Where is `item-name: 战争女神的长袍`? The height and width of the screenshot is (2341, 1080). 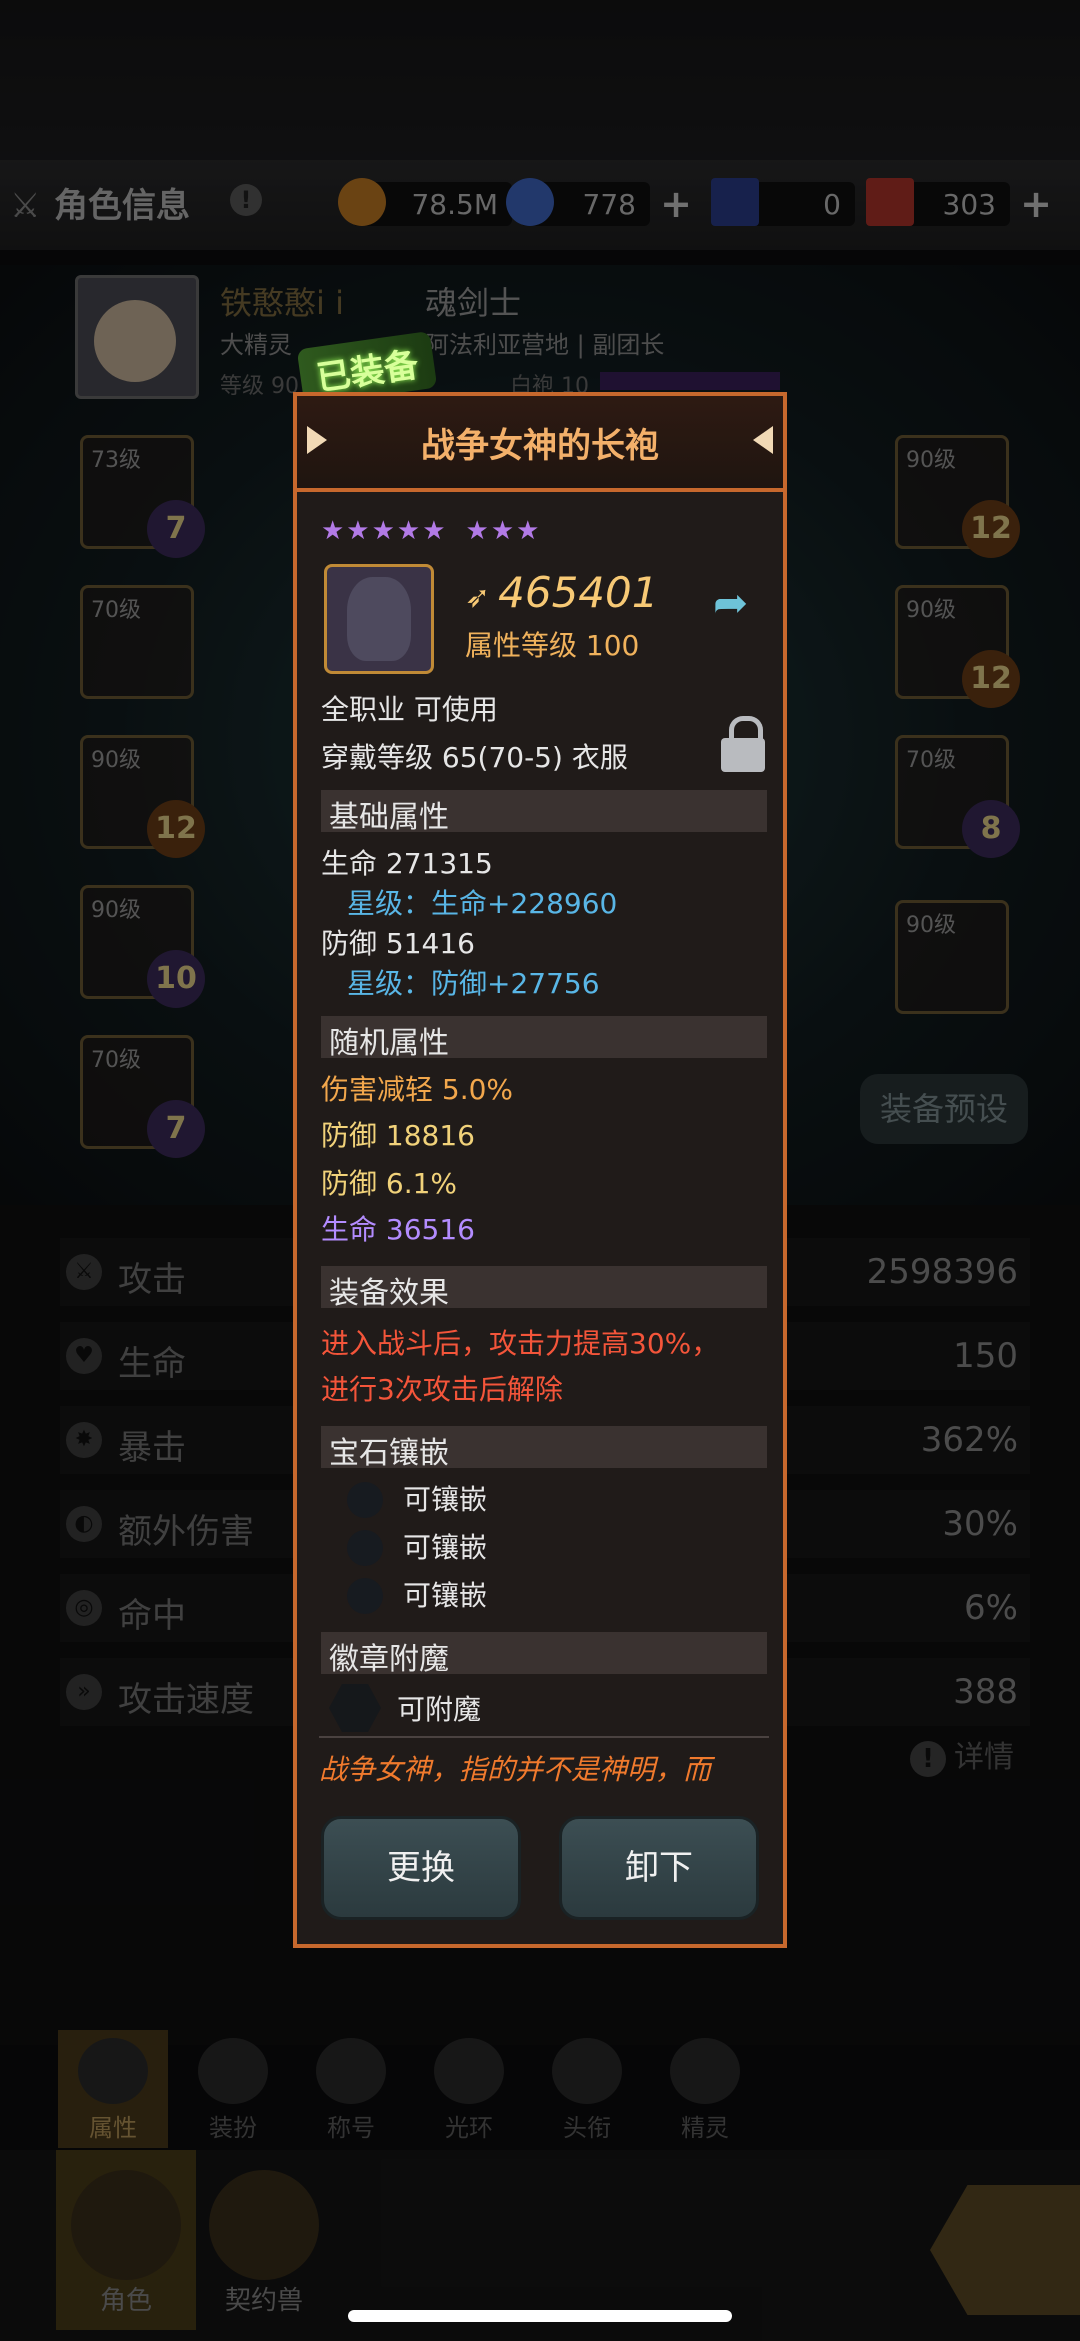
item-name: 战争女神的长袍 is located at coordinates (540, 446).